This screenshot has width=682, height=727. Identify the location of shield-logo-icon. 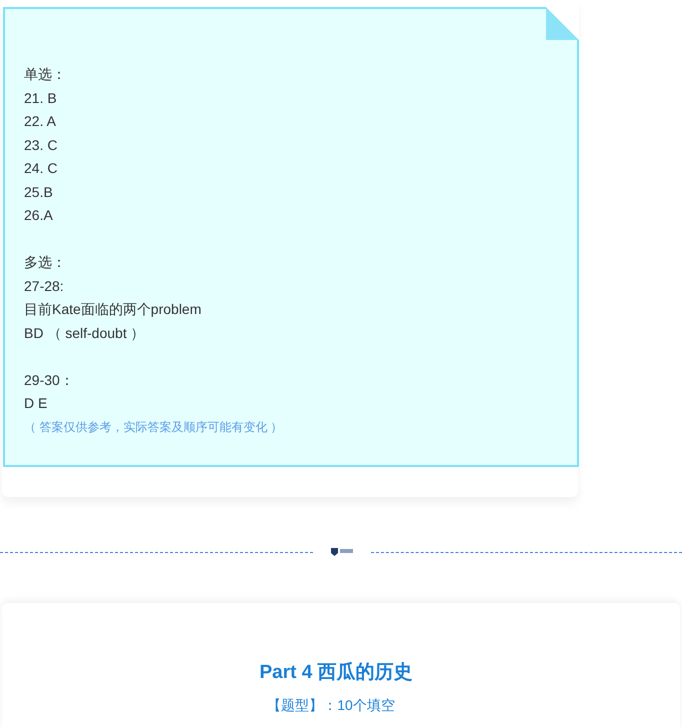
(342, 552).